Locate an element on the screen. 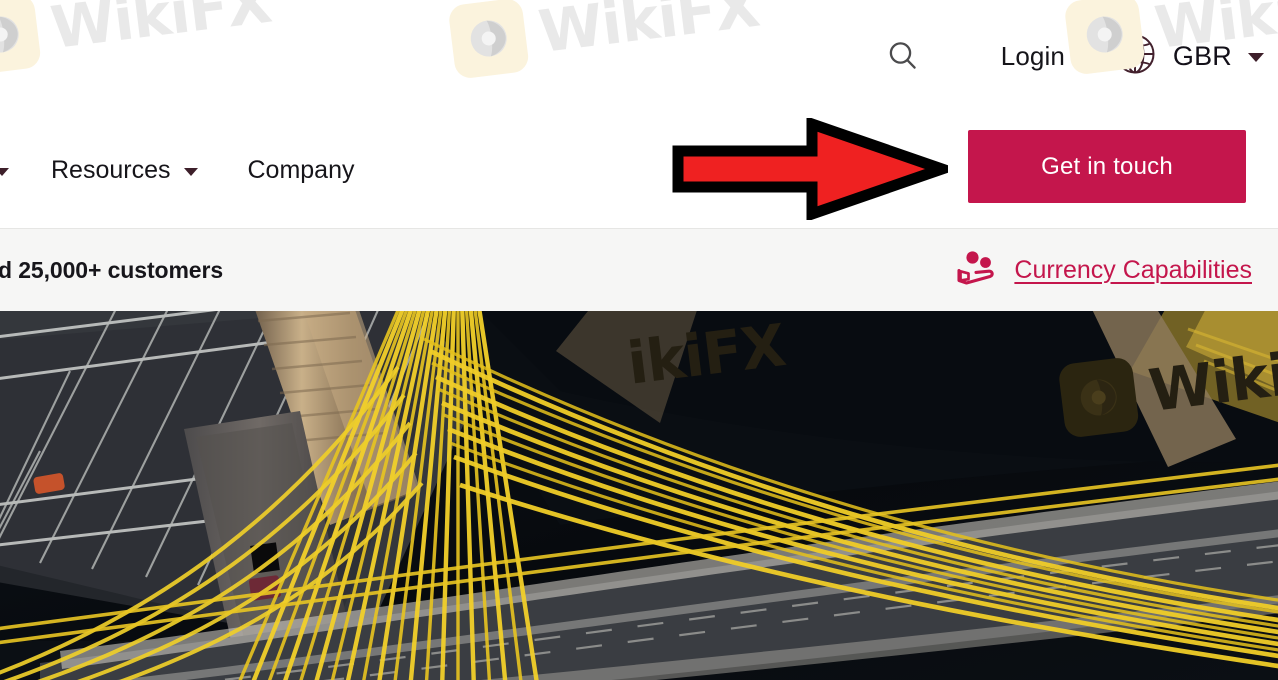 The height and width of the screenshot is (680, 1278). header-utility-row: Login GBR is located at coordinates (1077, 56).